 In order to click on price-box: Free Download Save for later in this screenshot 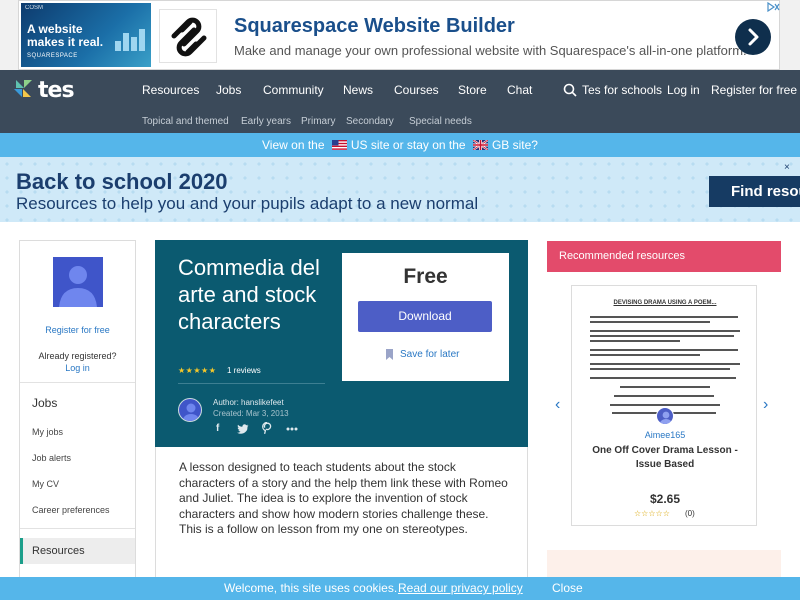, I will do `click(425, 317)`.